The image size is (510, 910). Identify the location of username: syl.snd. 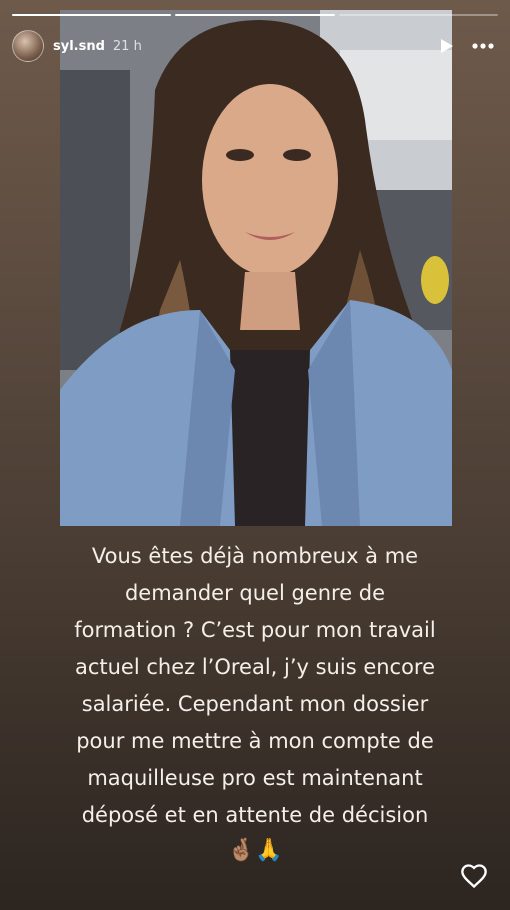
(79, 46).